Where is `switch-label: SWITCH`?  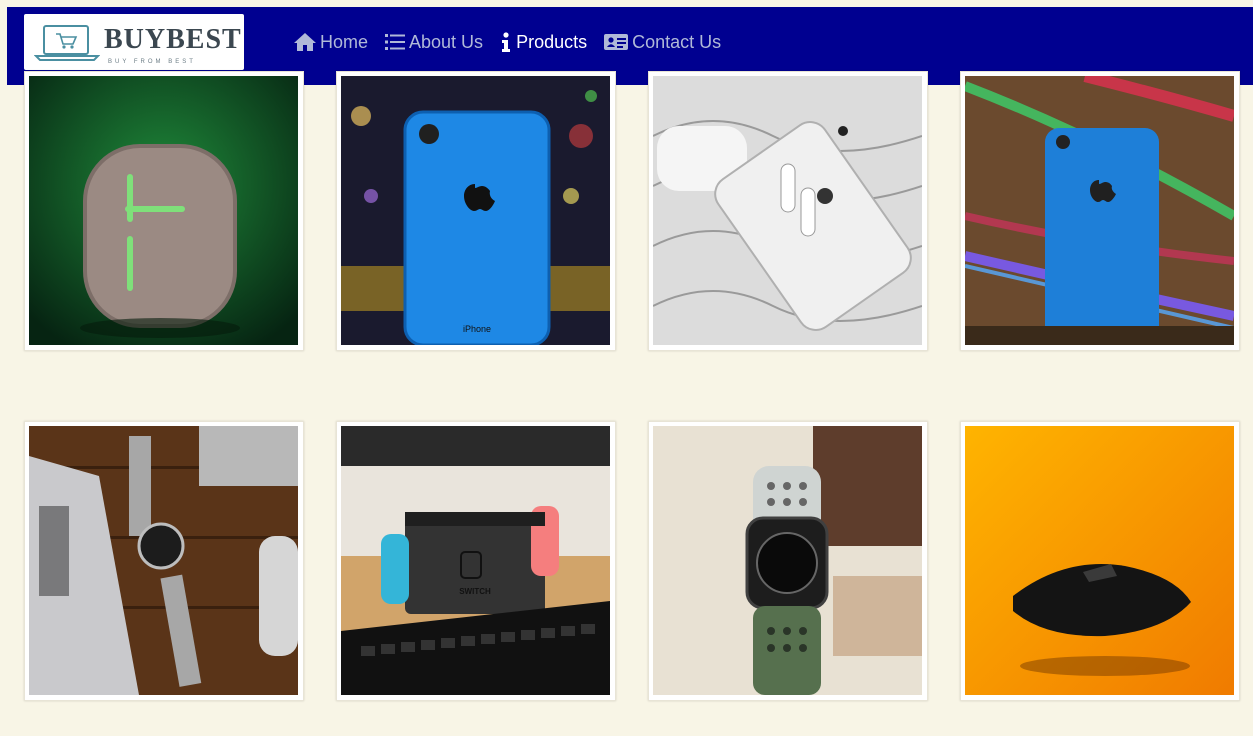
switch-label: SWITCH is located at coordinates (475, 591).